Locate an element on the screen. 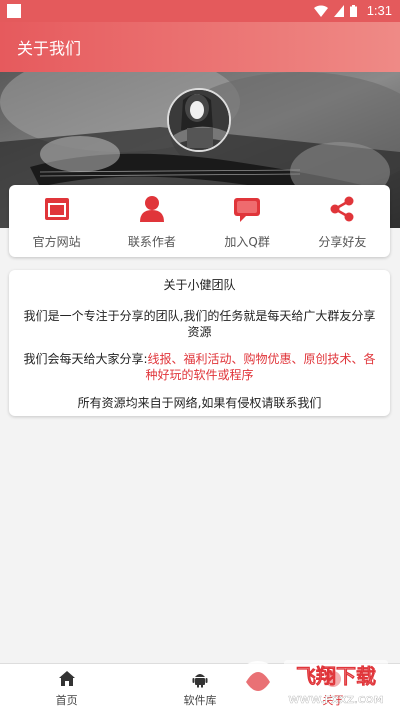 The height and width of the screenshot is (711, 400). action-card: 官方网站 联系作者 加入Q群 分享好友 is located at coordinates (199, 221).